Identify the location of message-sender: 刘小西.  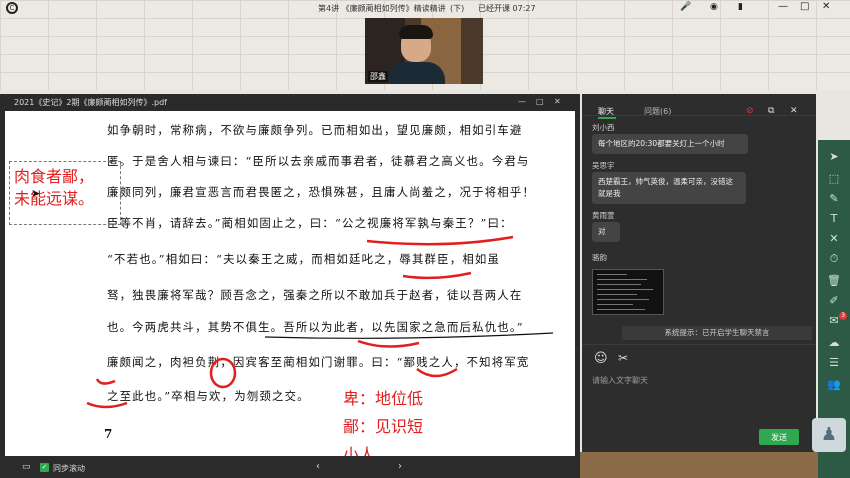
(603, 127).